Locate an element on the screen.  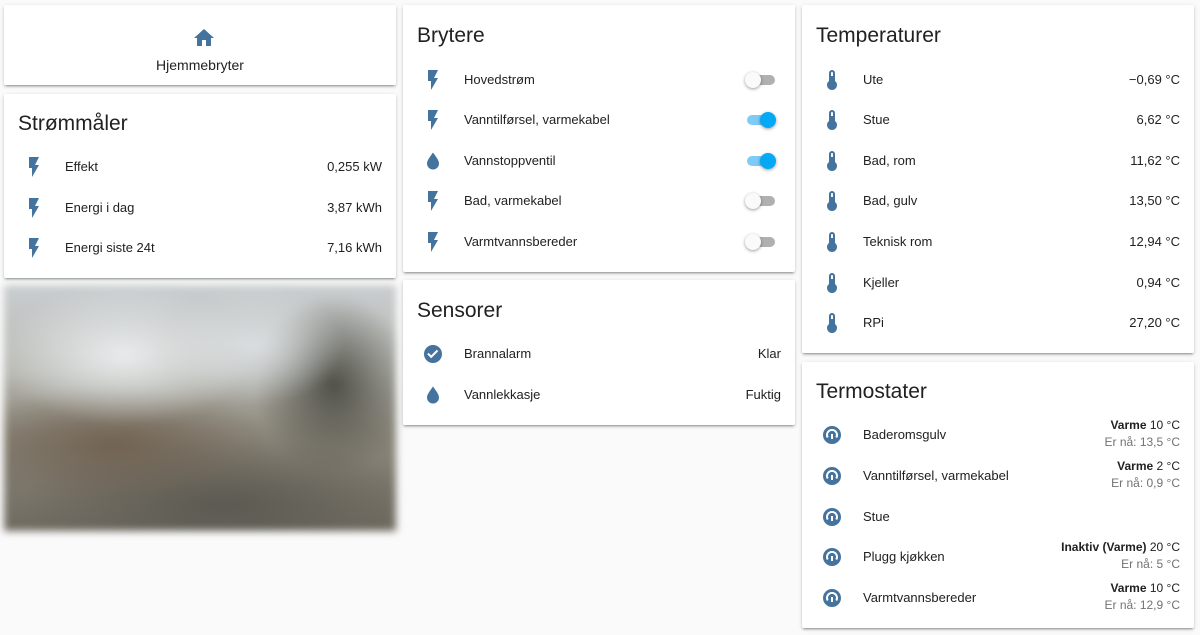
row-label: Teknisk rom is located at coordinates (898, 241).